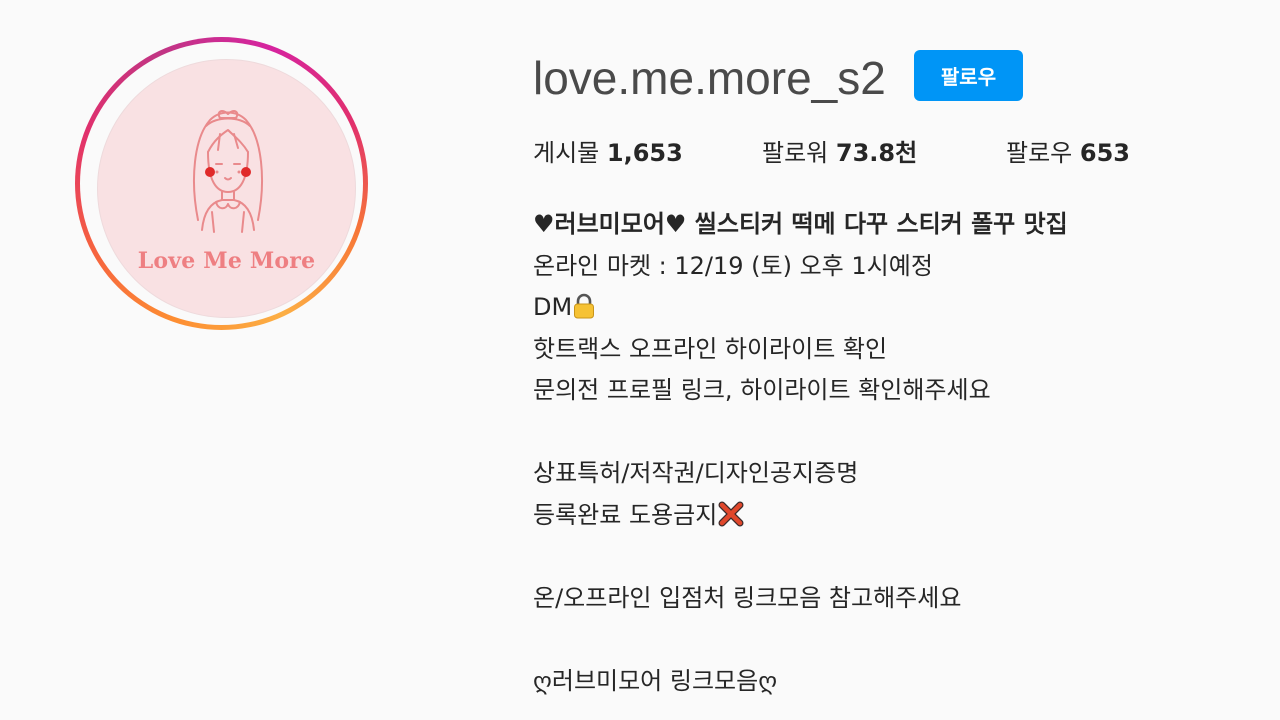 Image resolution: width=1280 pixels, height=720 pixels. What do you see at coordinates (696, 473) in the screenshot?
I see `bio-line: 상표특허/저작권/디자인공지증명` at bounding box center [696, 473].